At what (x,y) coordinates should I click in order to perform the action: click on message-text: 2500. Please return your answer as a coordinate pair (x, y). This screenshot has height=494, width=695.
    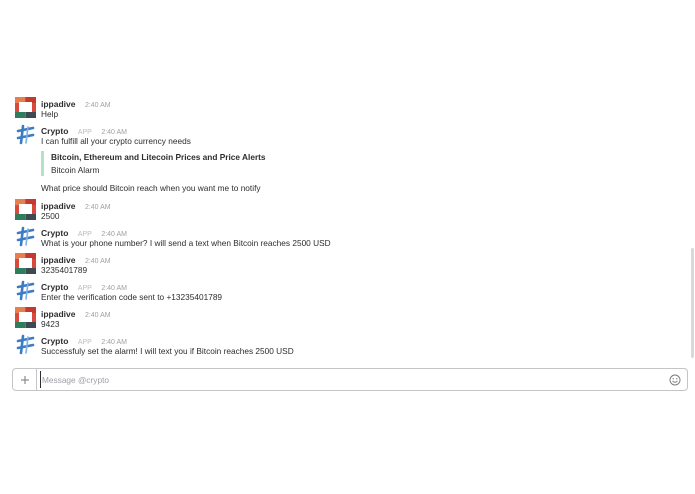
    Looking at the image, I should click on (50, 216).